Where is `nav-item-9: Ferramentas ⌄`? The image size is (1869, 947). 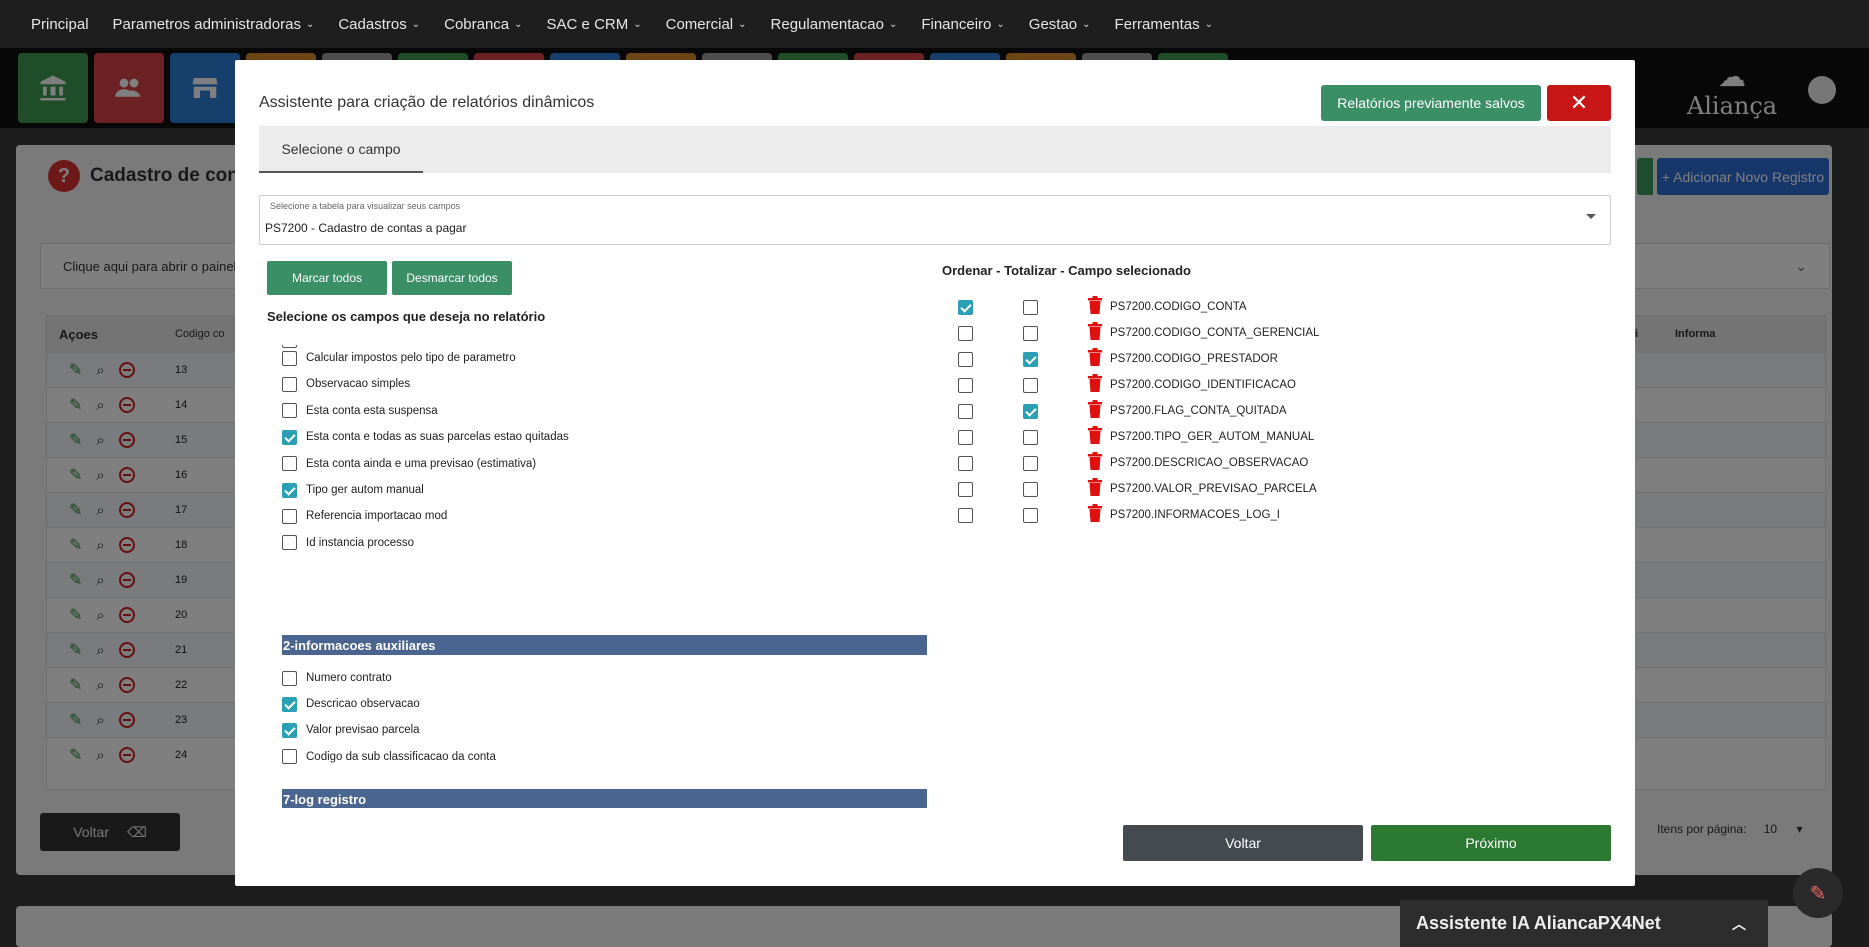 nav-item-9: Ferramentas ⌄ is located at coordinates (1164, 24).